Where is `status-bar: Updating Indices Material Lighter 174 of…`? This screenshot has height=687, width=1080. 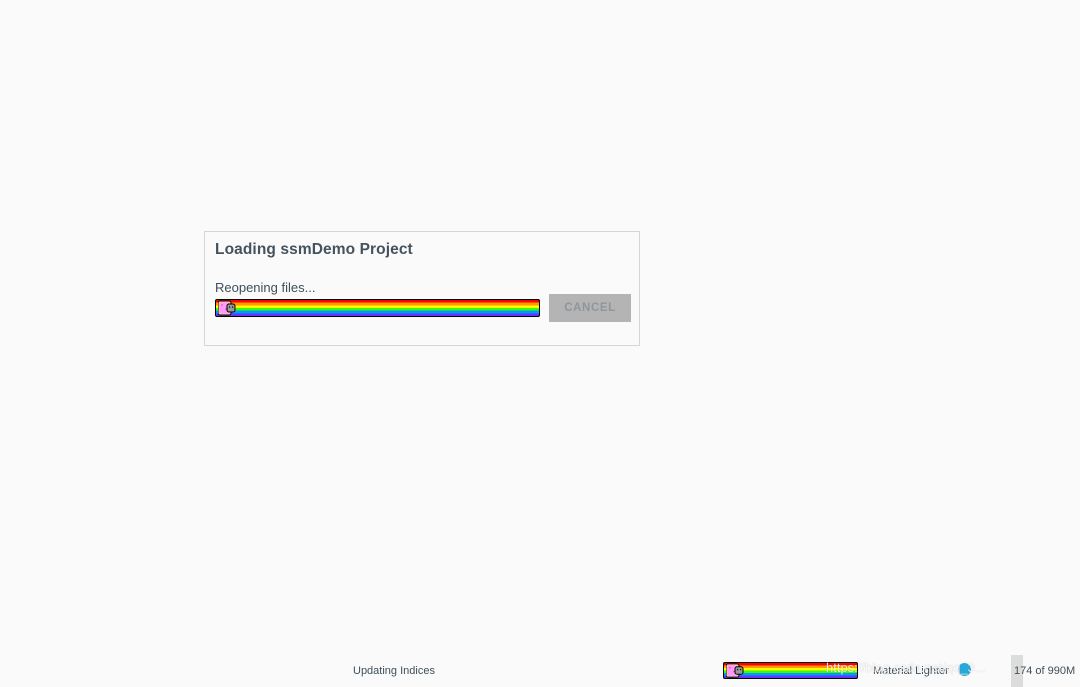 status-bar: Updating Indices Material Lighter 174 of… is located at coordinates (540, 671).